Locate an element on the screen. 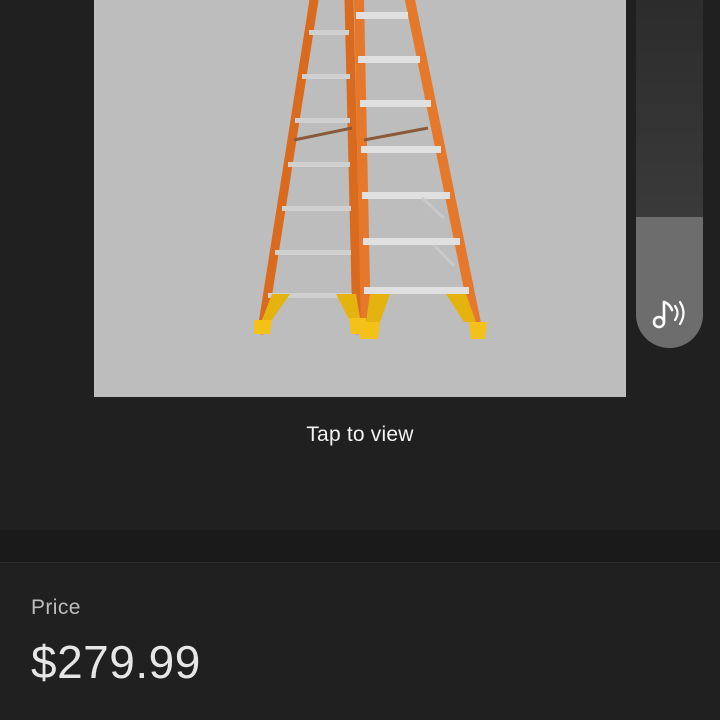  tap-to-view-label: Tap to view is located at coordinates (360, 435).